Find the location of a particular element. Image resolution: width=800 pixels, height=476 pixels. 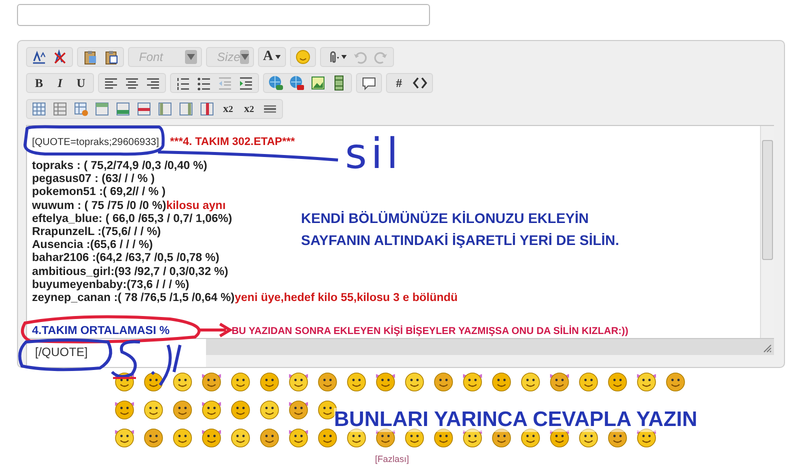

editor-text-line: [/QUOTE] is located at coordinates (61, 352).